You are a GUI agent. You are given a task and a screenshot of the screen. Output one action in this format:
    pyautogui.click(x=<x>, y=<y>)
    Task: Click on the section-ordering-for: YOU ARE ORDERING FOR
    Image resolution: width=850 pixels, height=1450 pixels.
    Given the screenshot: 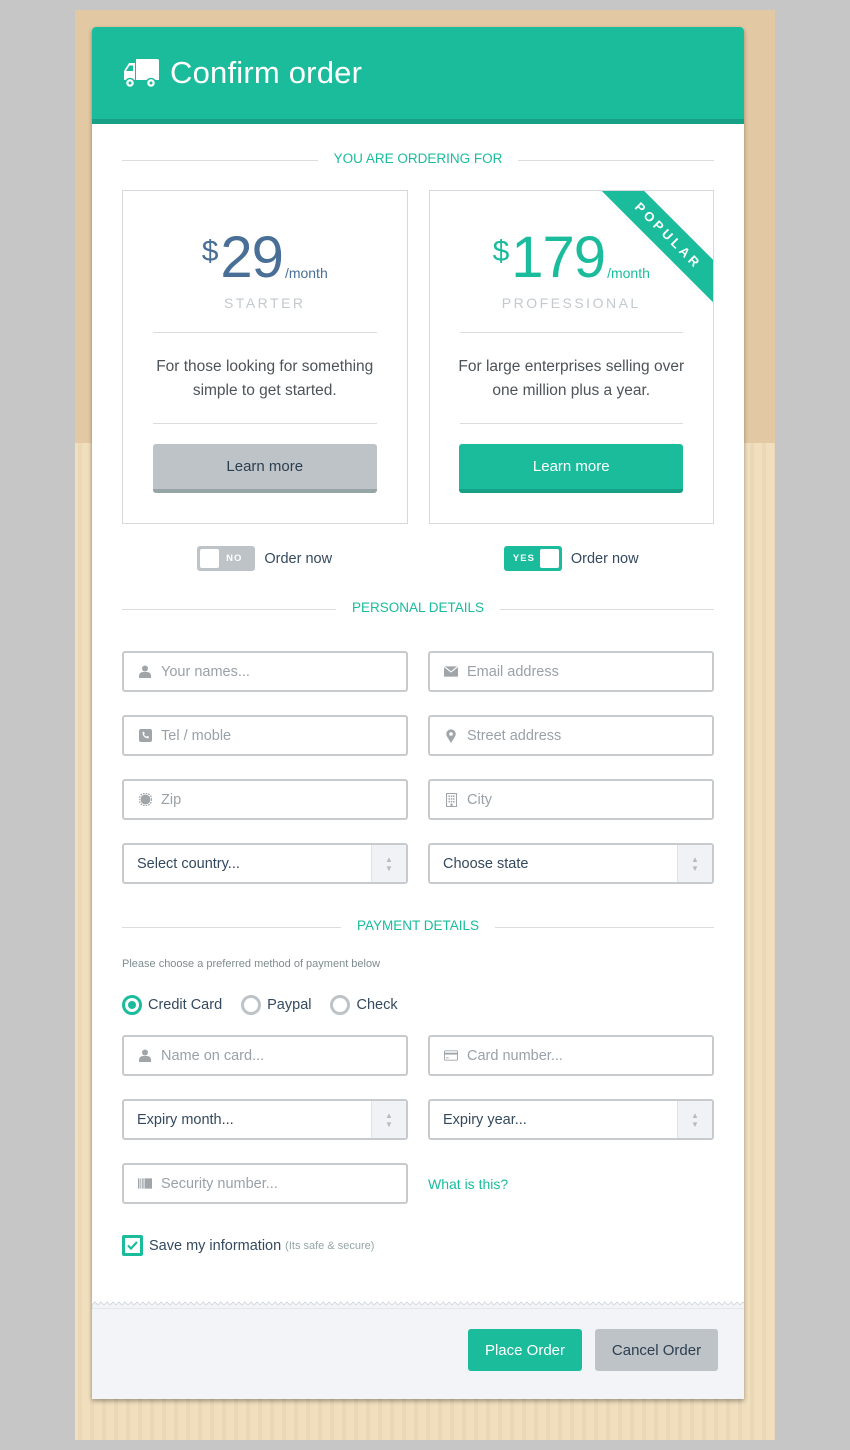 What is the action you would take?
    pyautogui.click(x=418, y=160)
    